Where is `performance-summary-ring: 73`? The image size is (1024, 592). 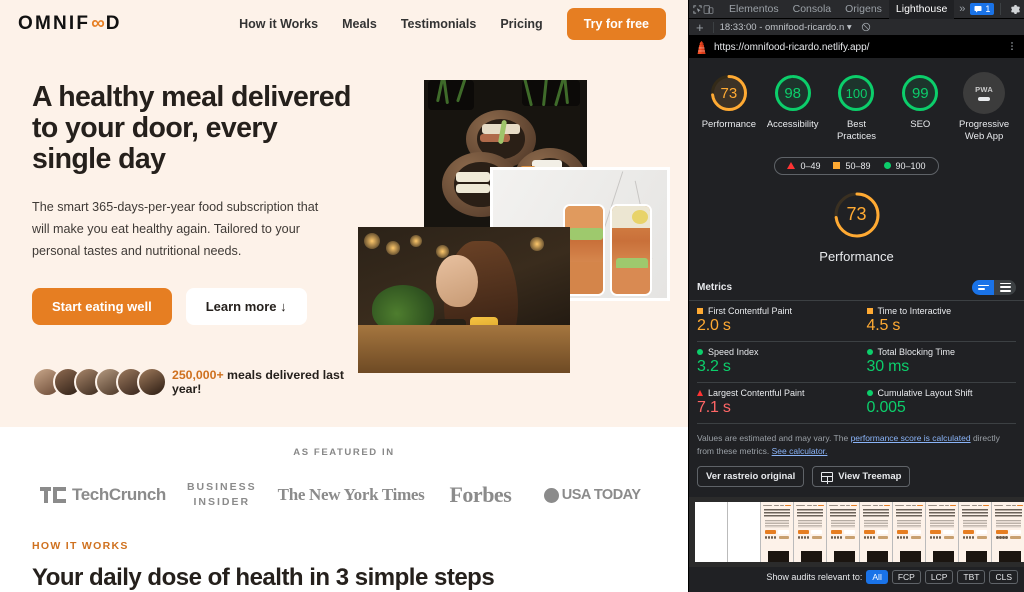 performance-summary-ring: 73 is located at coordinates (857, 215).